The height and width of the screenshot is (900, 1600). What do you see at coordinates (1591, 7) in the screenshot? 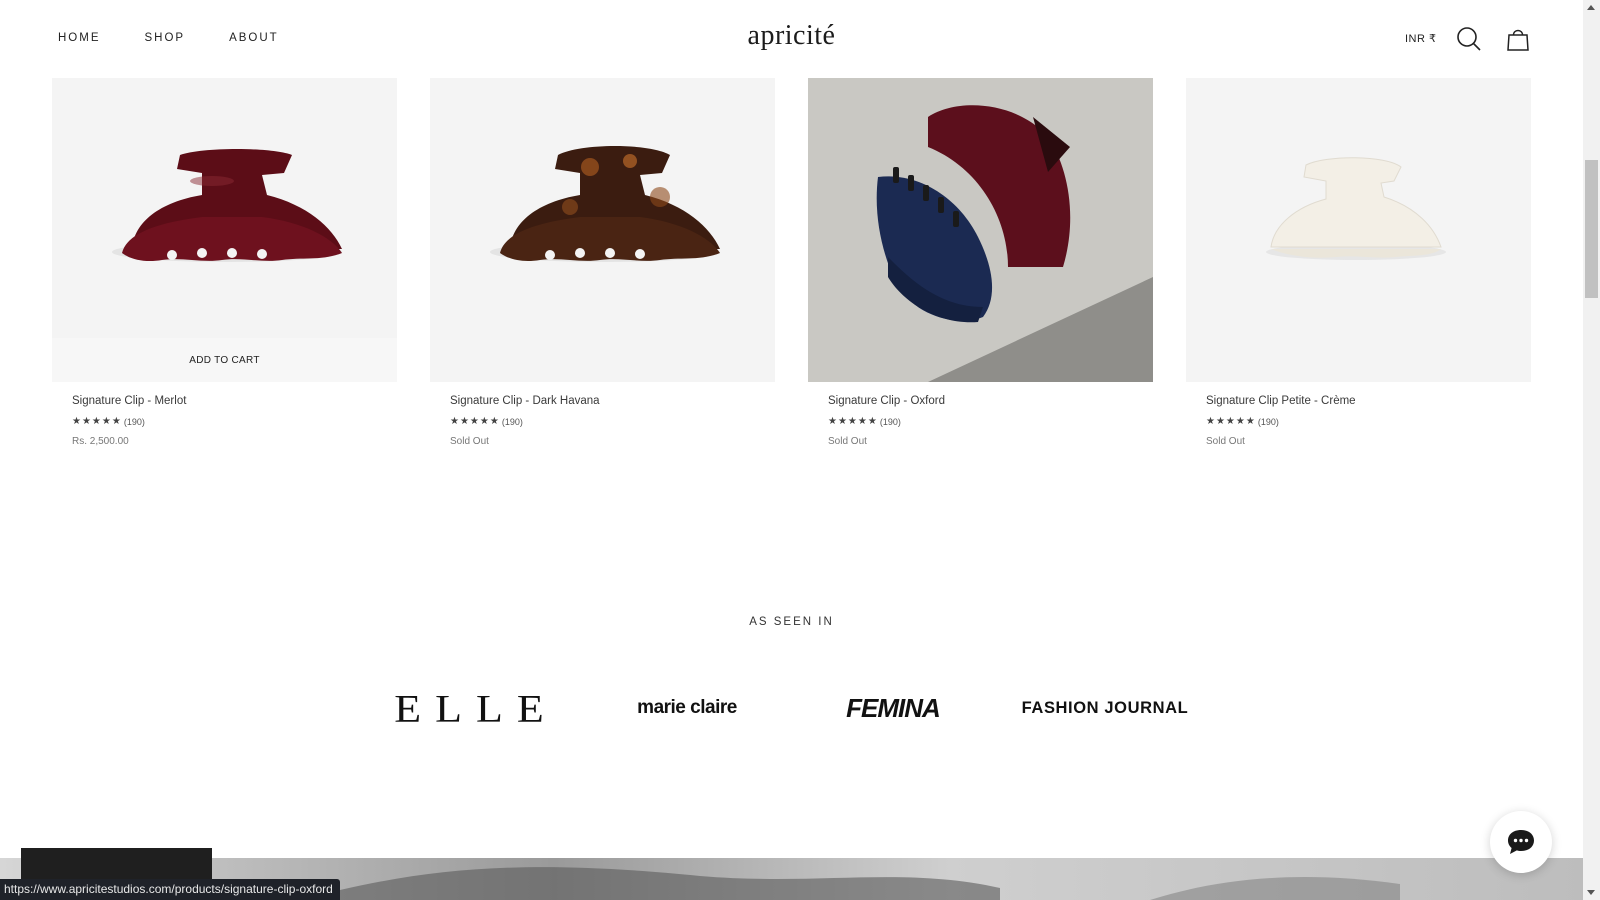
I see `scroll-up-arrow-icon` at bounding box center [1591, 7].